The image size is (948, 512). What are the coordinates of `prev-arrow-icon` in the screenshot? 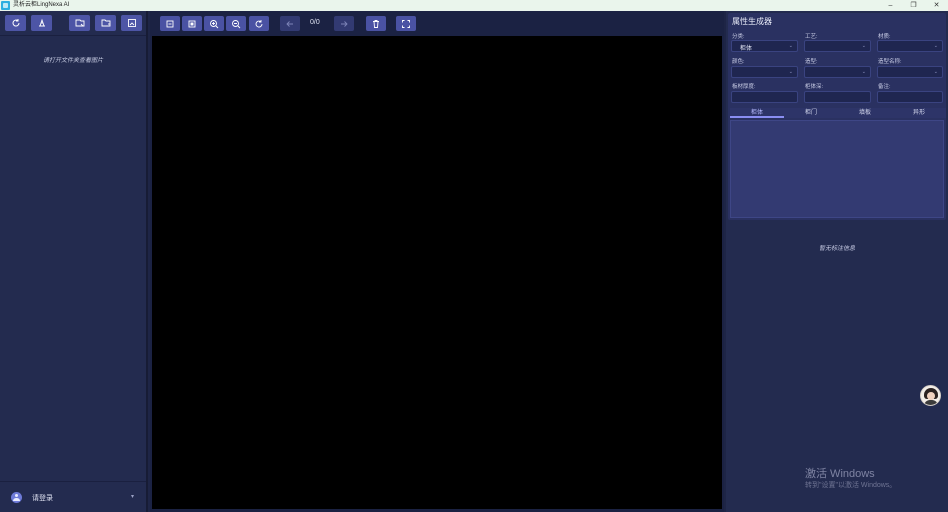 It's located at (289, 23).